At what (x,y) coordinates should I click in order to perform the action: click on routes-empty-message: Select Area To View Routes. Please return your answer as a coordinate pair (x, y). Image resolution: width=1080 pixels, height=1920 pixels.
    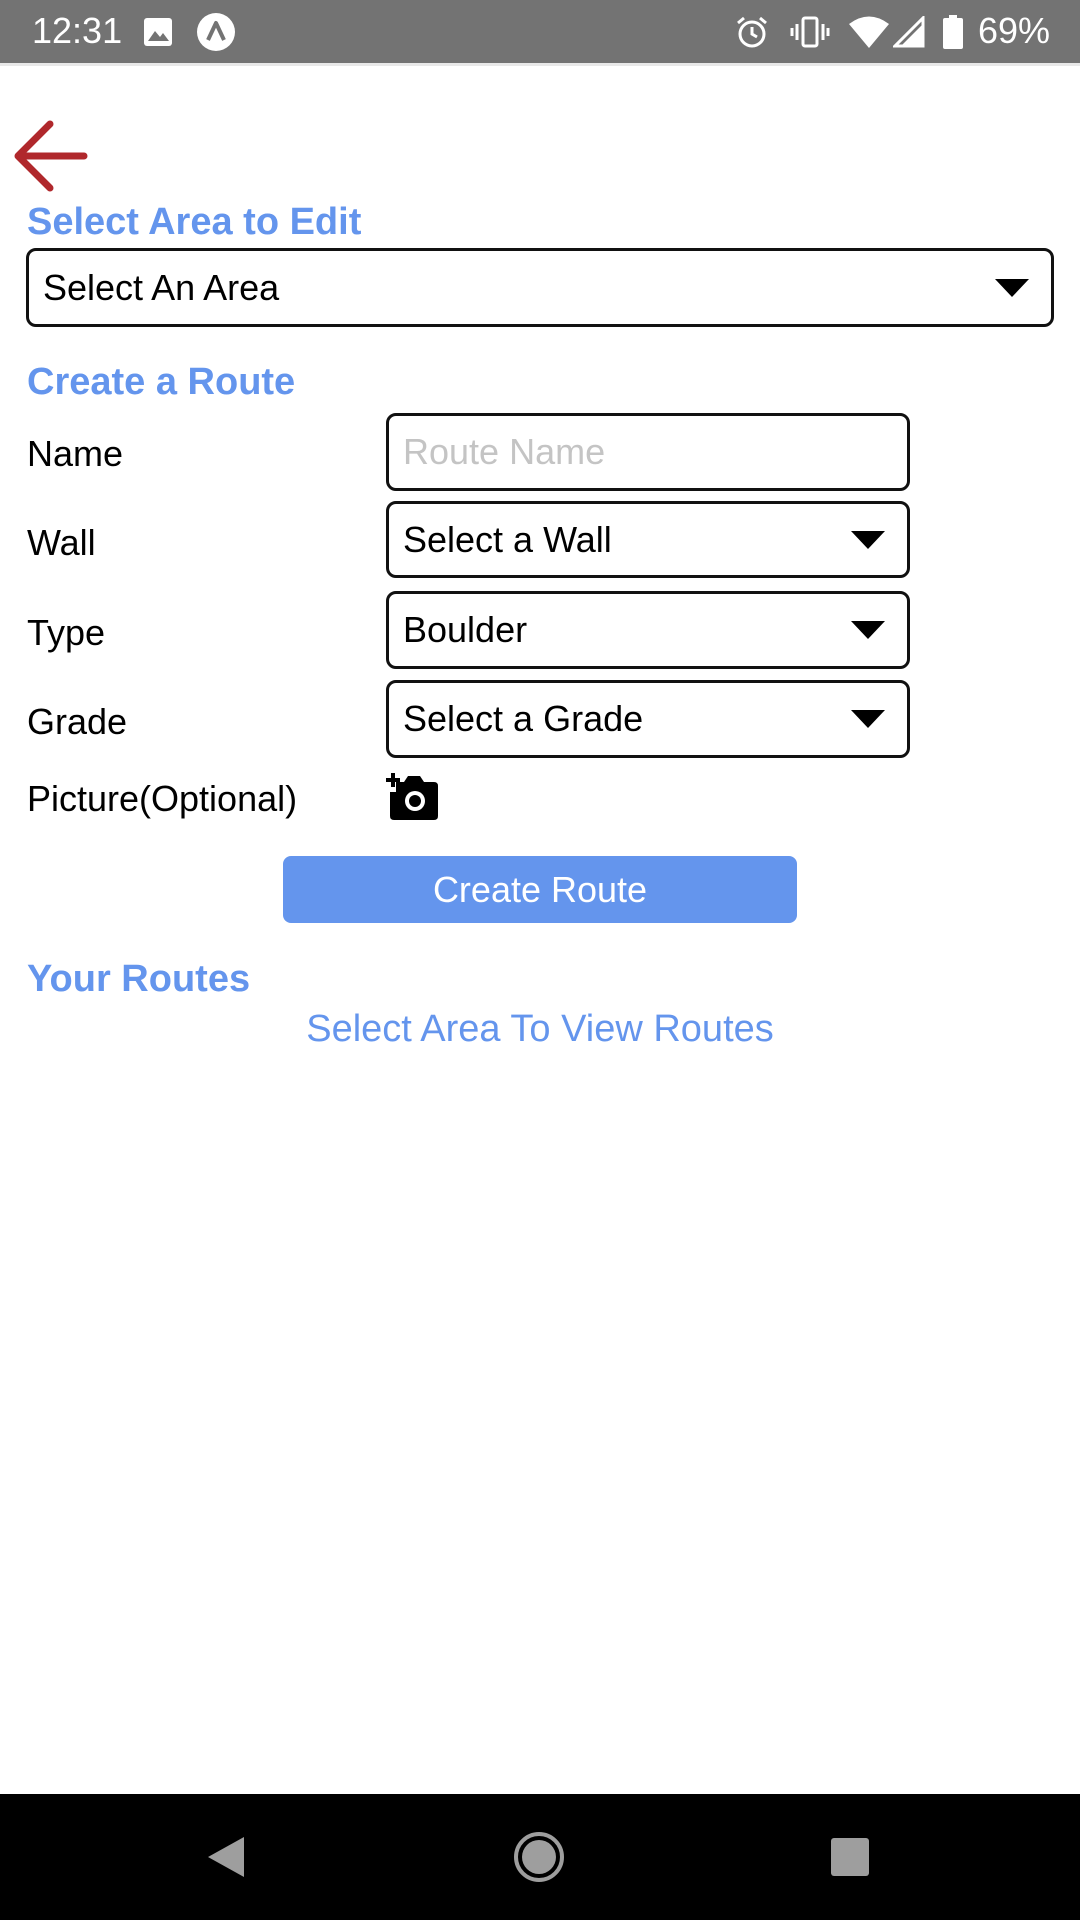
    Looking at the image, I should click on (540, 1029).